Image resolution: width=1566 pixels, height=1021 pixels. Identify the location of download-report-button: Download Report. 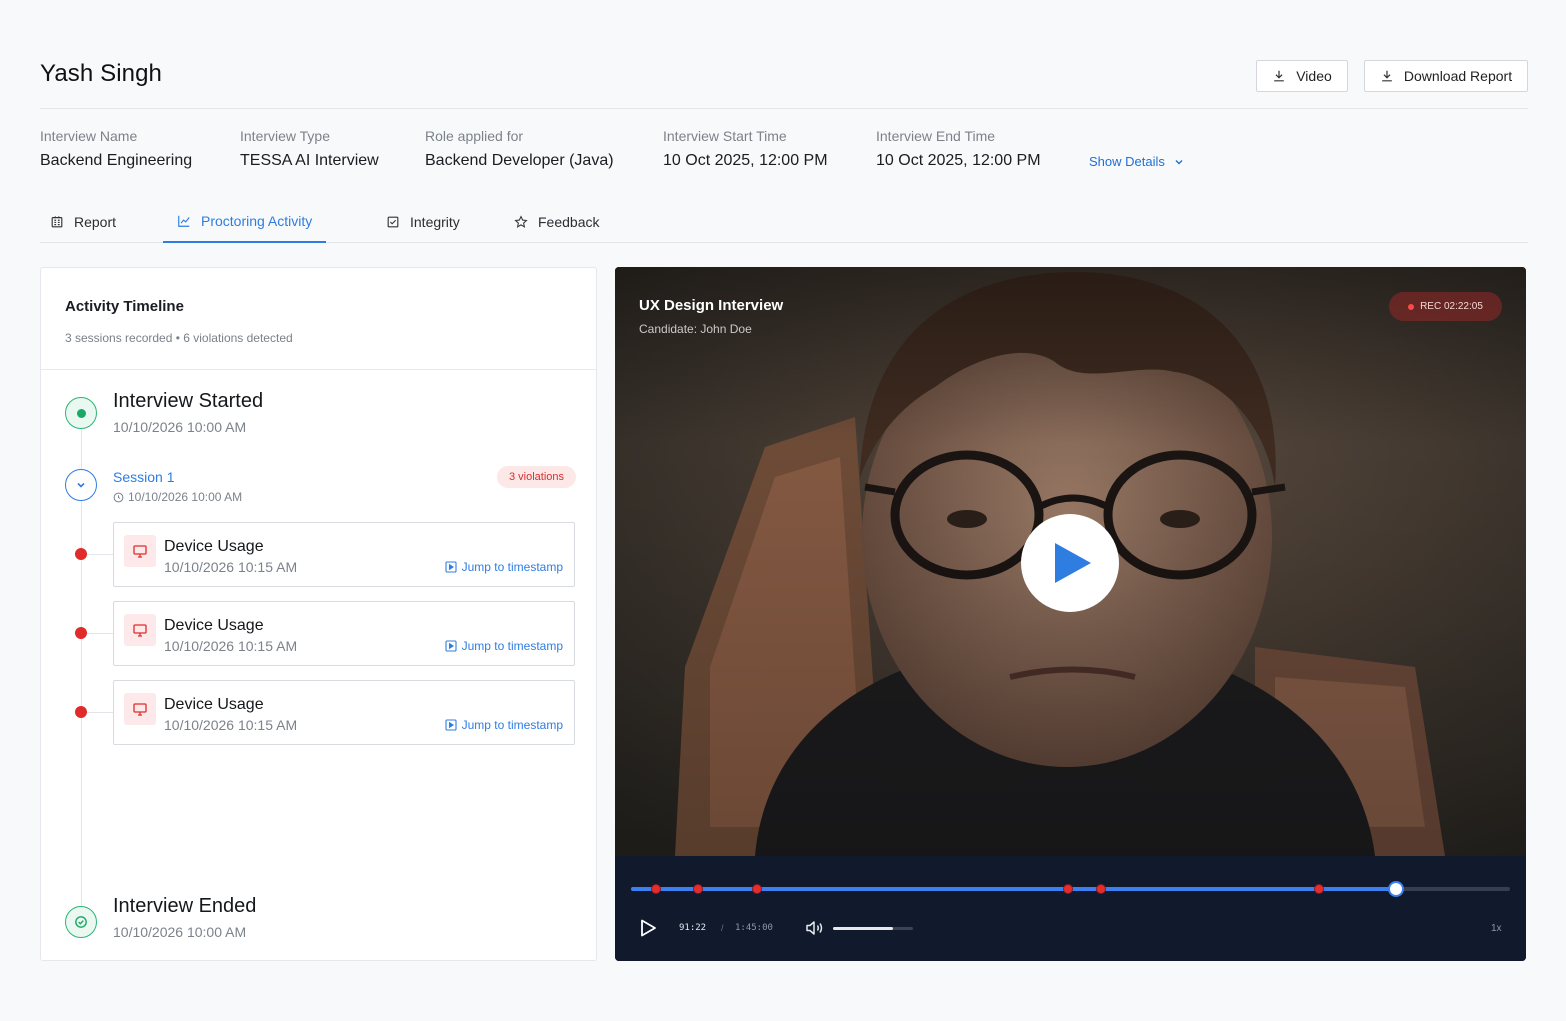
(1446, 76).